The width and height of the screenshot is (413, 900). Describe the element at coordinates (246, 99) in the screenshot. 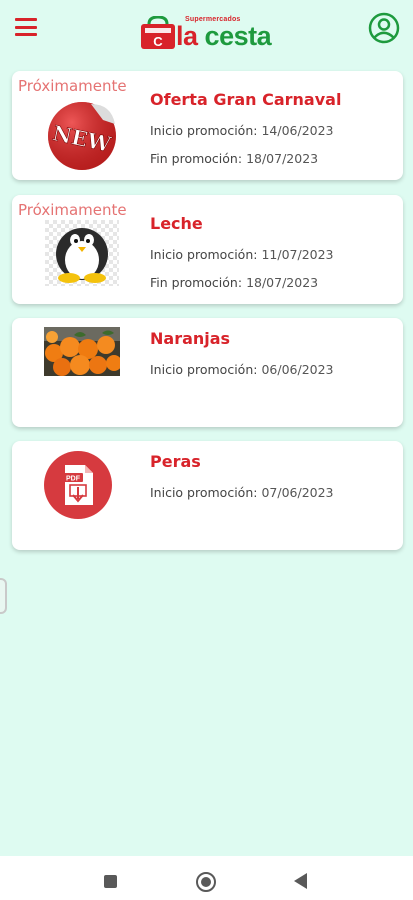

I see `promotion-title: Oferta Gran Carnaval` at that location.